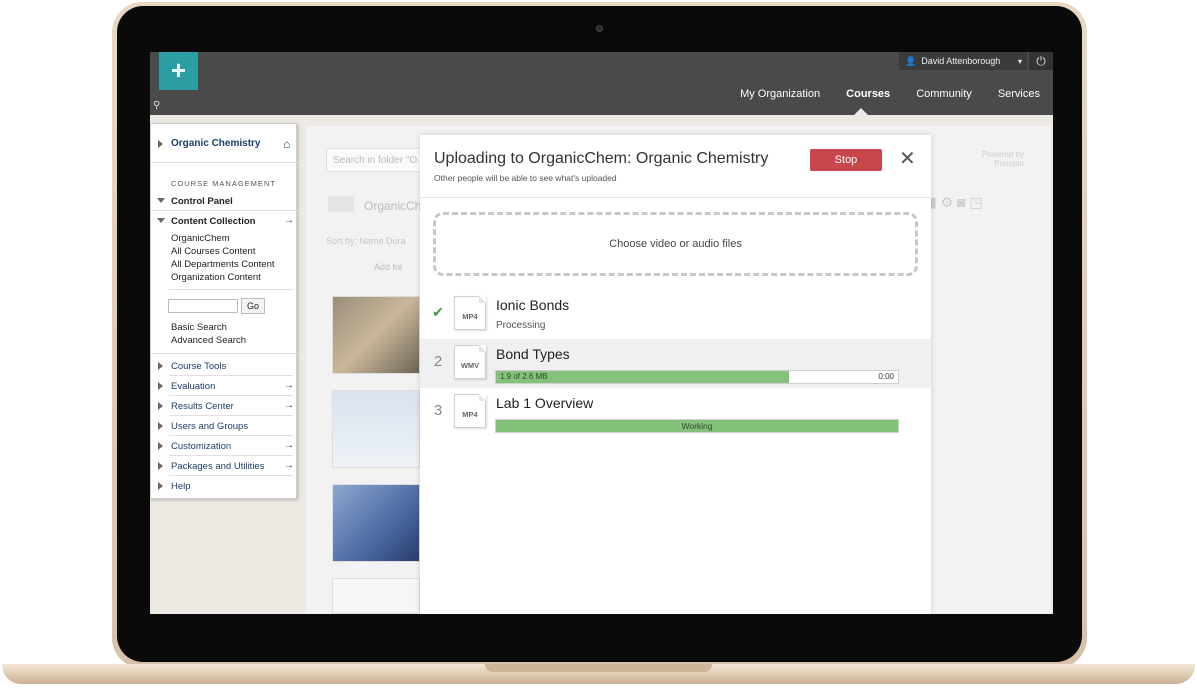 The width and height of the screenshot is (1197, 689). Describe the element at coordinates (198, 366) in the screenshot. I see `menu-course-tools: Course Tools` at that location.